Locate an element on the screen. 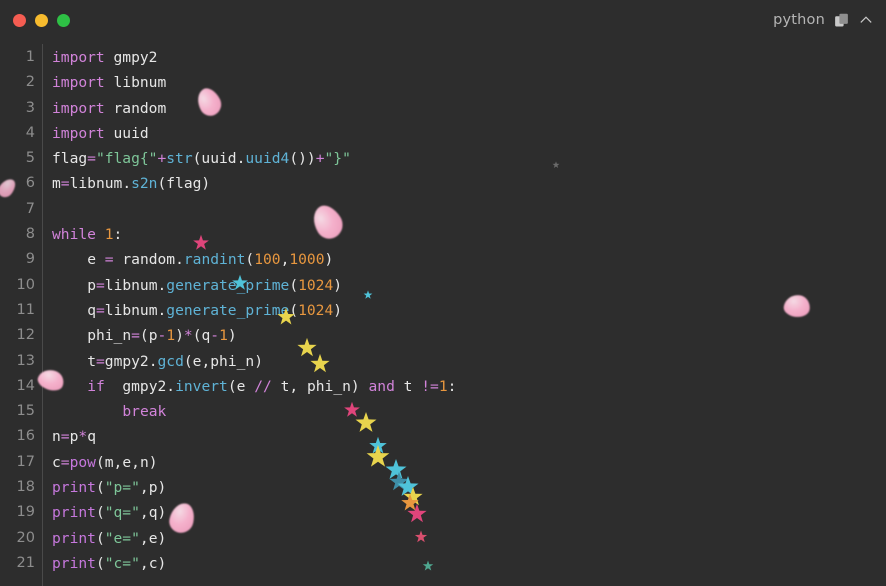 The image size is (886, 586). code-line: import uuid is located at coordinates (469, 133).